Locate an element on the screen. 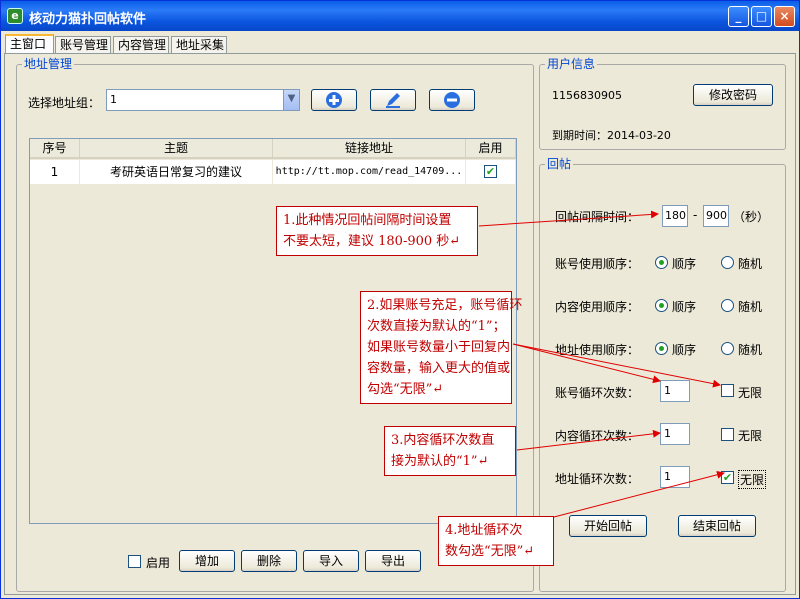 Image resolution: width=800 pixels, height=599 pixels. arrow-account-loops-unlimited is located at coordinates (616, 365).